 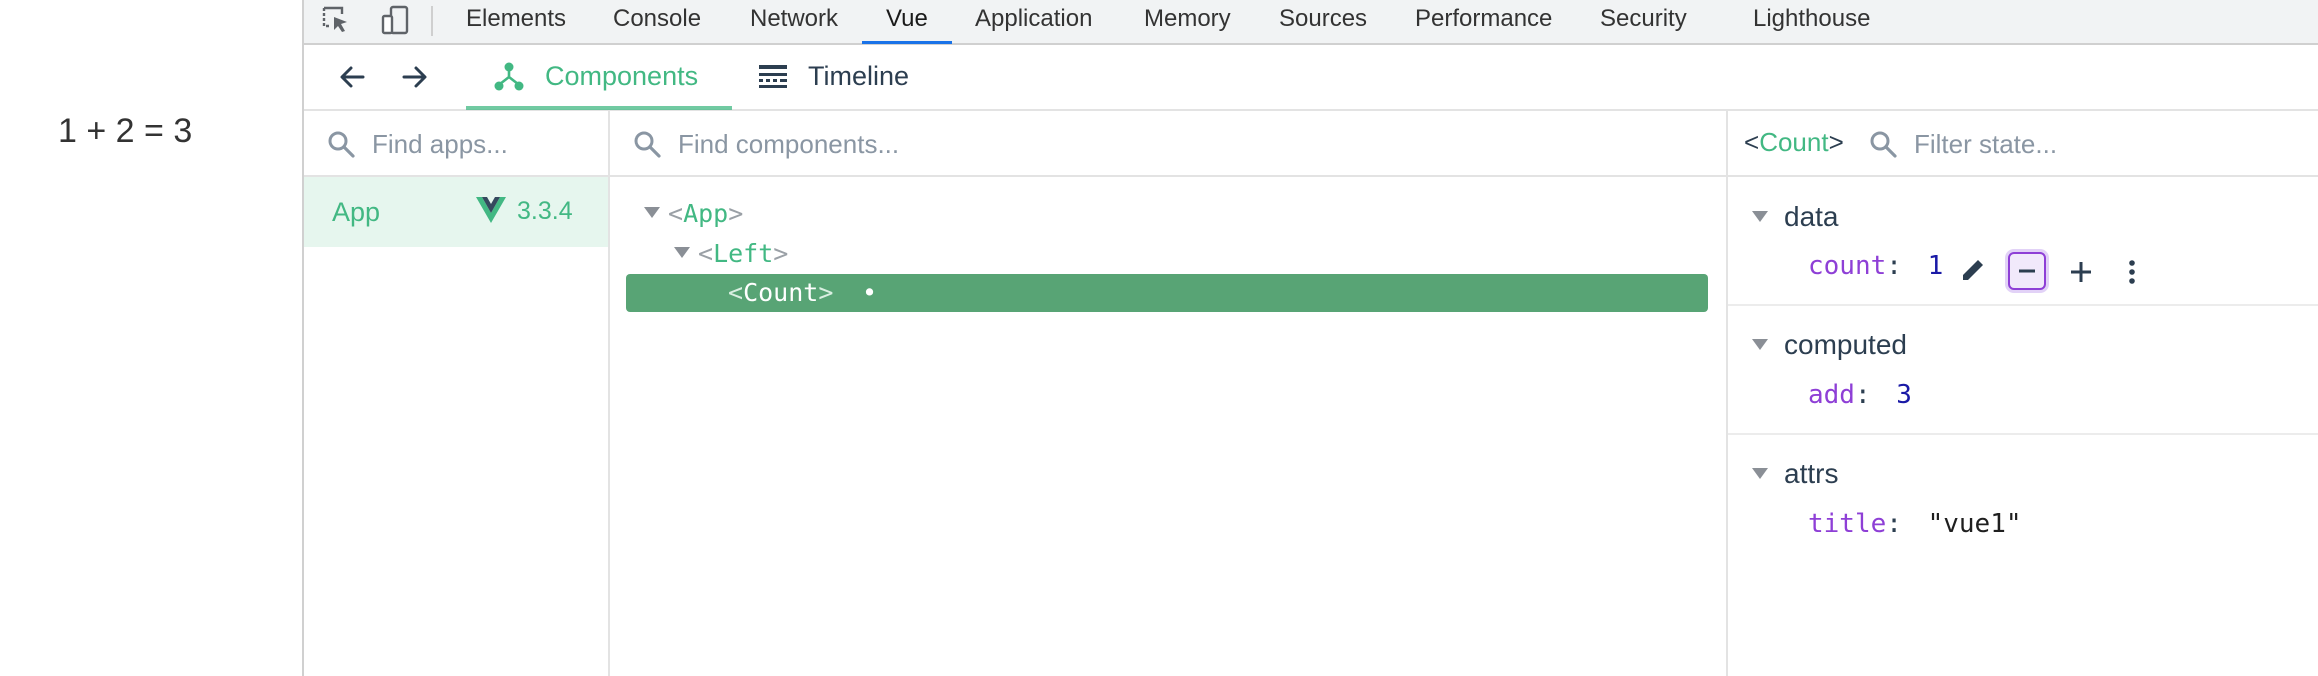 I want to click on tab-console: Console, so click(x=657, y=22).